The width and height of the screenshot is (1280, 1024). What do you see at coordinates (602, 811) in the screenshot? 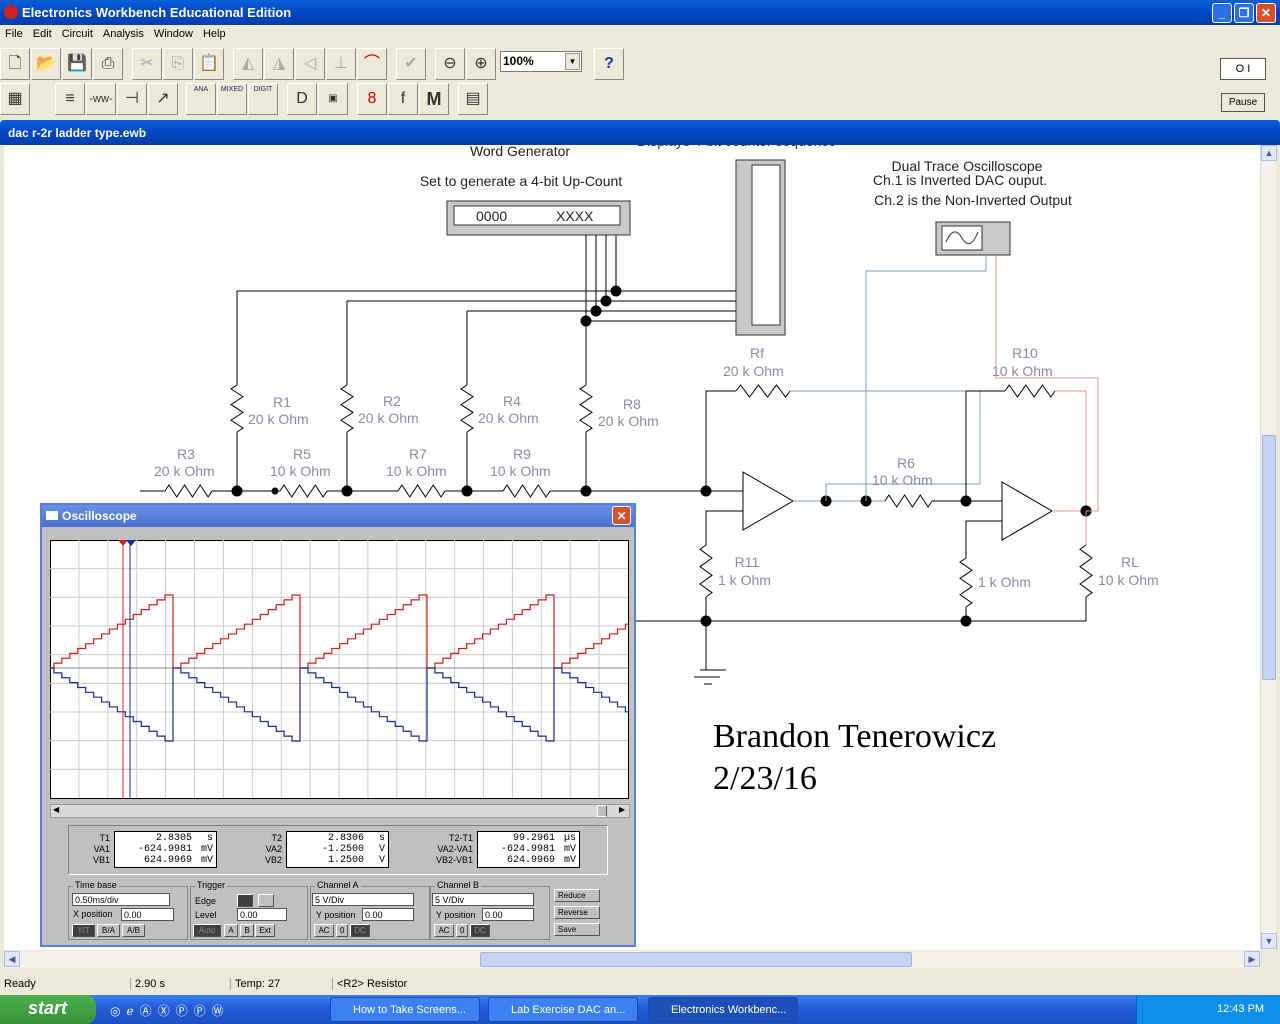
I see `time-scroll-thumb` at bounding box center [602, 811].